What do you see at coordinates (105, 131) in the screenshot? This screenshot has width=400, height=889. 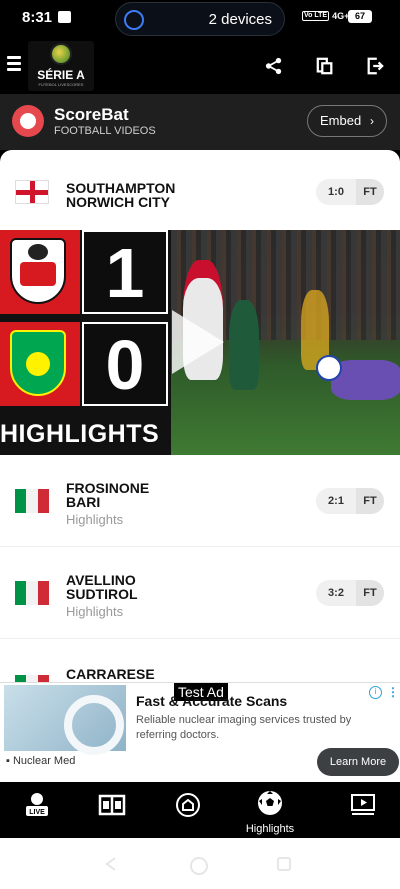 I see `scorebat-subtitle: FOOTBALL VIDEOS` at bounding box center [105, 131].